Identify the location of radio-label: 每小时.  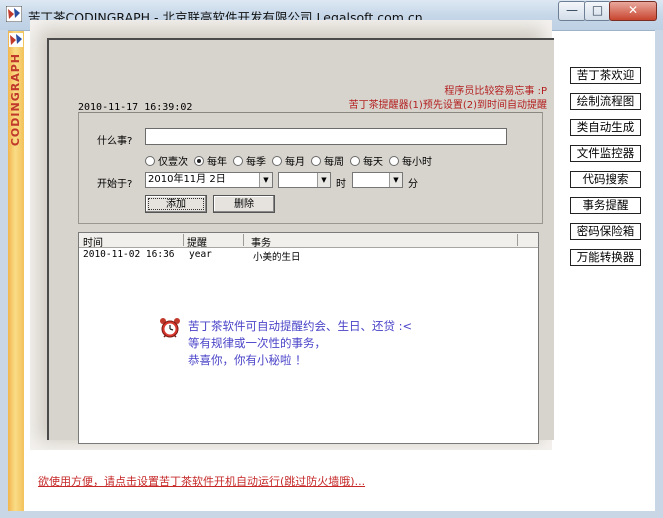
(417, 162).